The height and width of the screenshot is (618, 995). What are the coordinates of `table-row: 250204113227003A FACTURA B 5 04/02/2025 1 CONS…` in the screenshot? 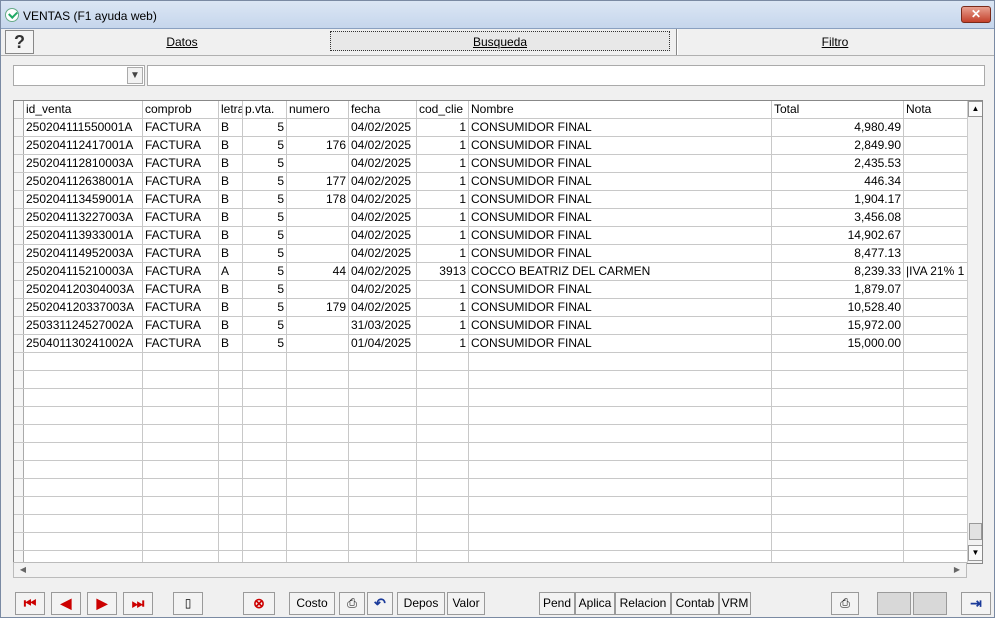 It's located at (491, 218).